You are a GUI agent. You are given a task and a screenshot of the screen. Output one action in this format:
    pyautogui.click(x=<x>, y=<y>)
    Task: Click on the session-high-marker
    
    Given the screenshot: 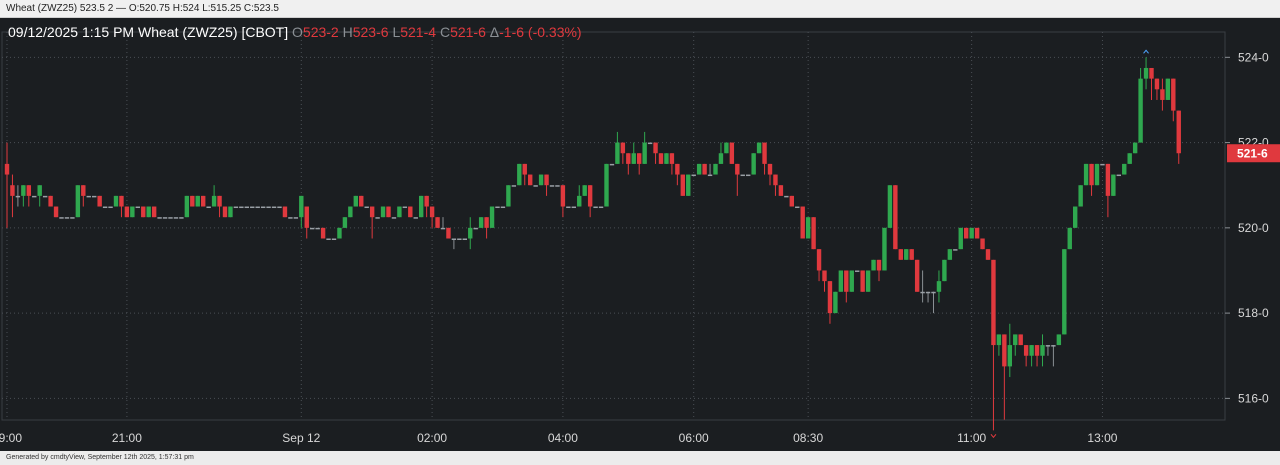 What is the action you would take?
    pyautogui.click(x=1146, y=51)
    